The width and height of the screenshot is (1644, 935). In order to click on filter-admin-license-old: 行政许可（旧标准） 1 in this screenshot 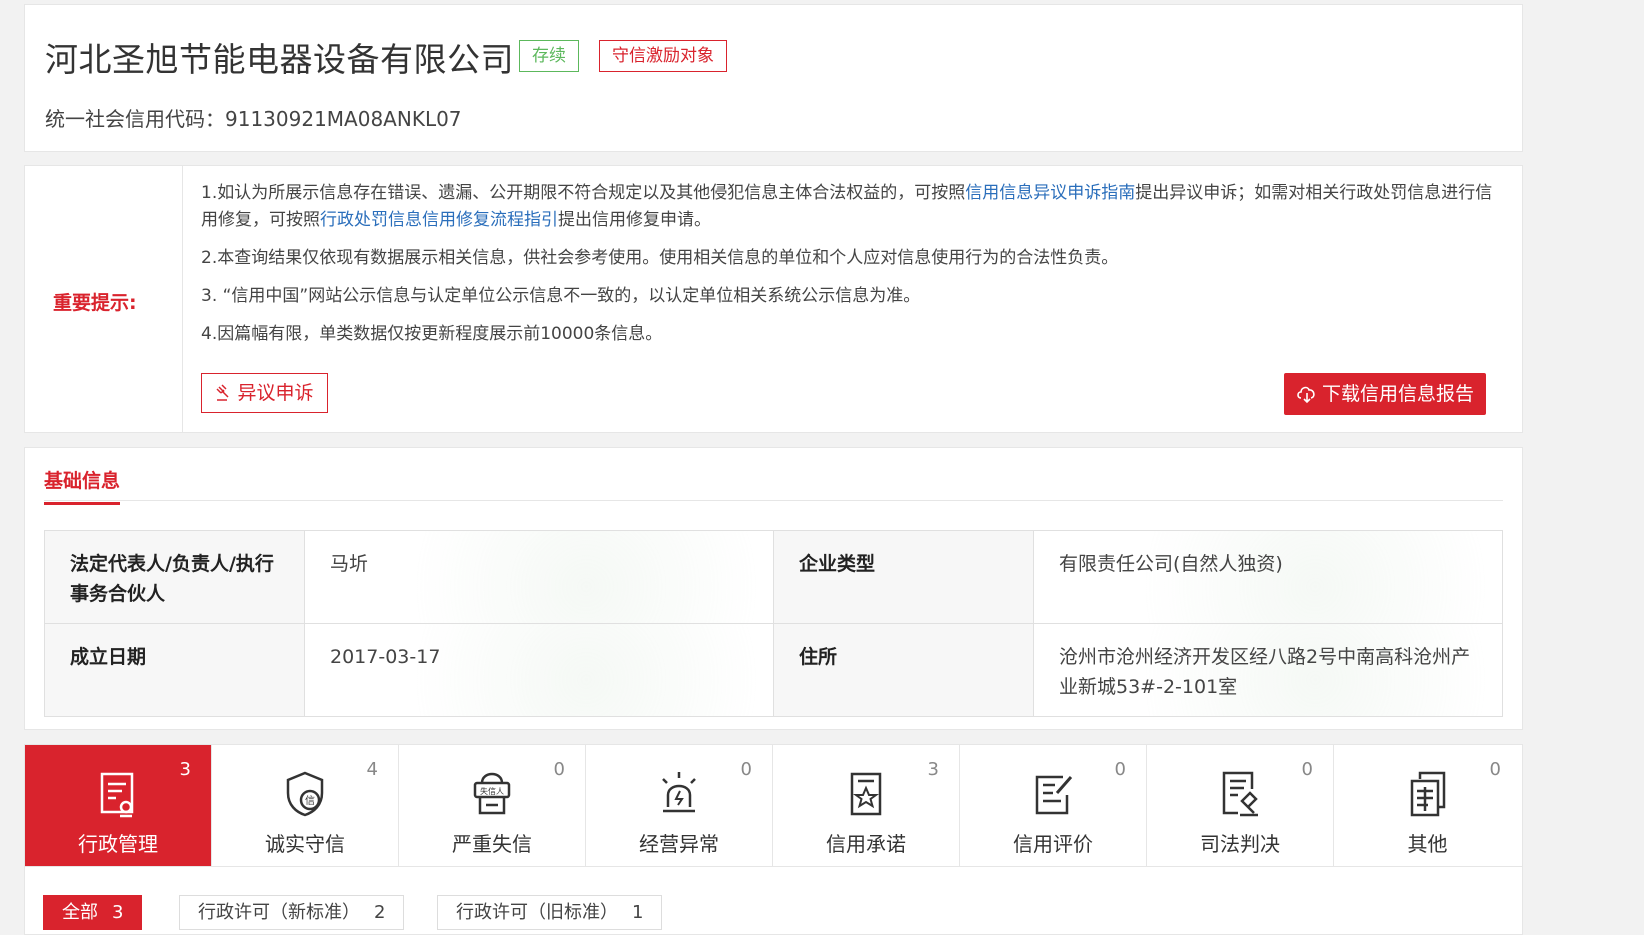, I will do `click(550, 912)`.